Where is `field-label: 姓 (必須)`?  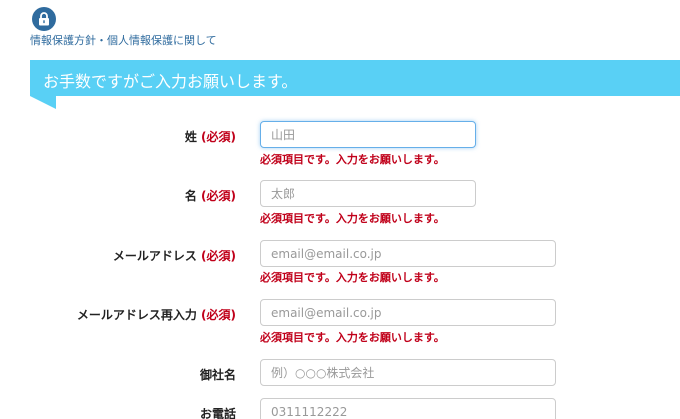
field-label: 姓 (必須) is located at coordinates (210, 137).